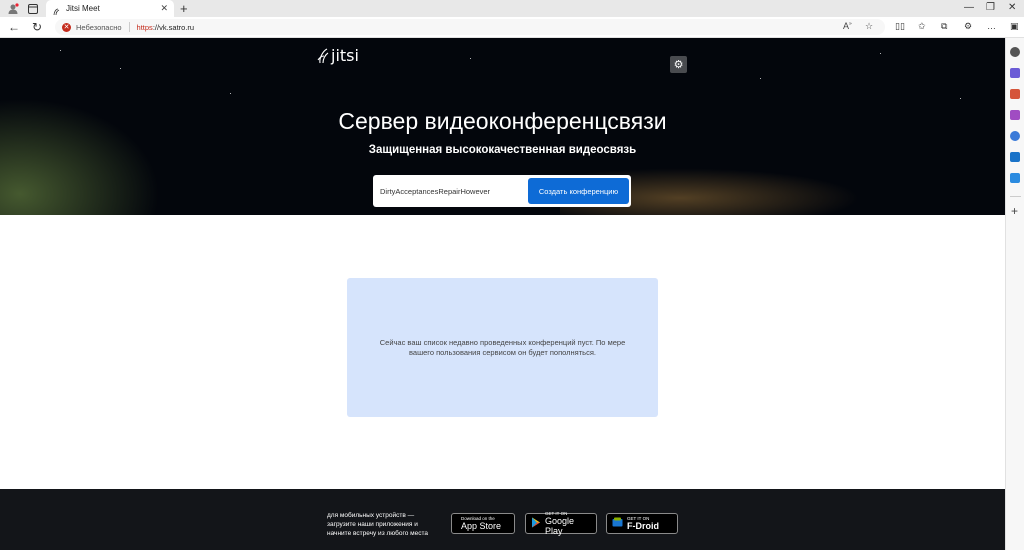  Describe the element at coordinates (455, 191) in the screenshot. I see `room-name-input` at that location.